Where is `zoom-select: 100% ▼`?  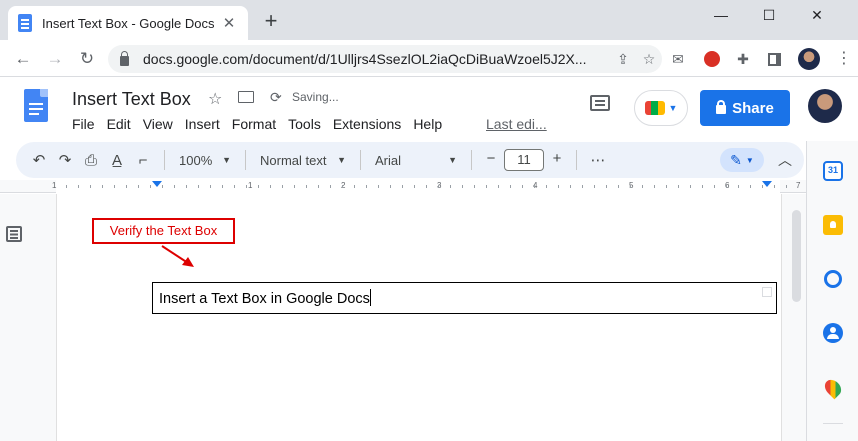 zoom-select: 100% ▼ is located at coordinates (205, 160).